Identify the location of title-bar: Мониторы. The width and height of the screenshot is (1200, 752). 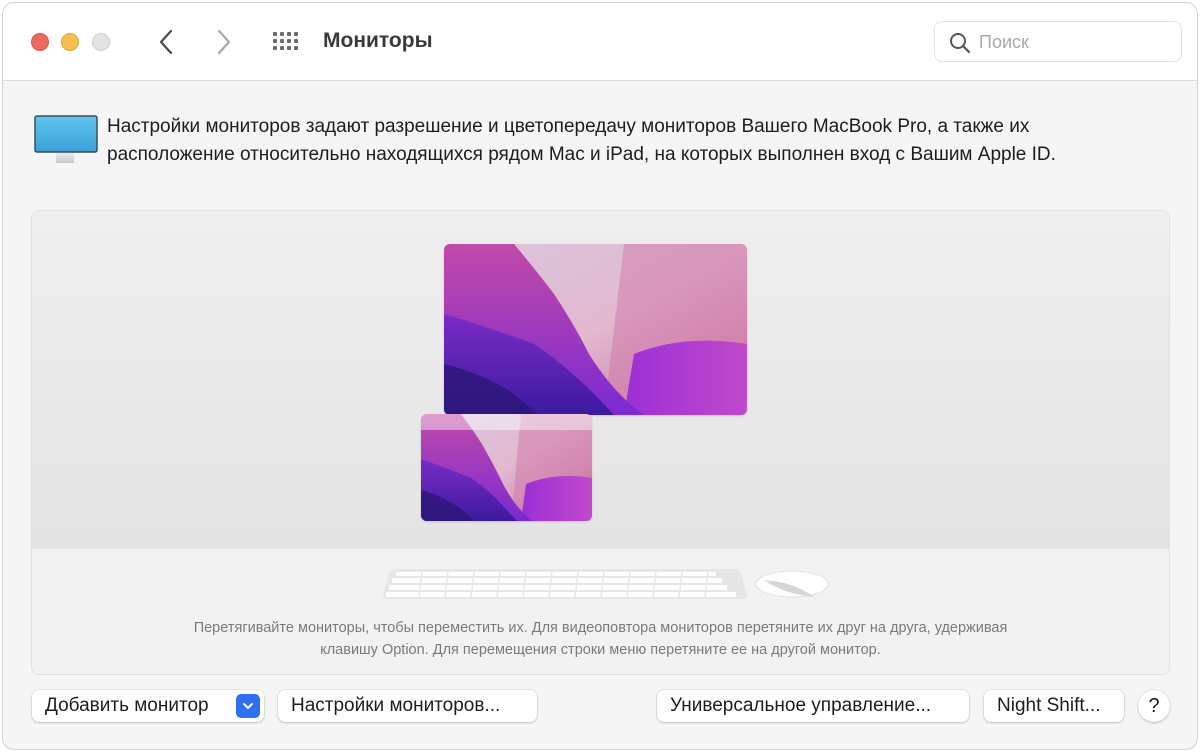
(600, 42).